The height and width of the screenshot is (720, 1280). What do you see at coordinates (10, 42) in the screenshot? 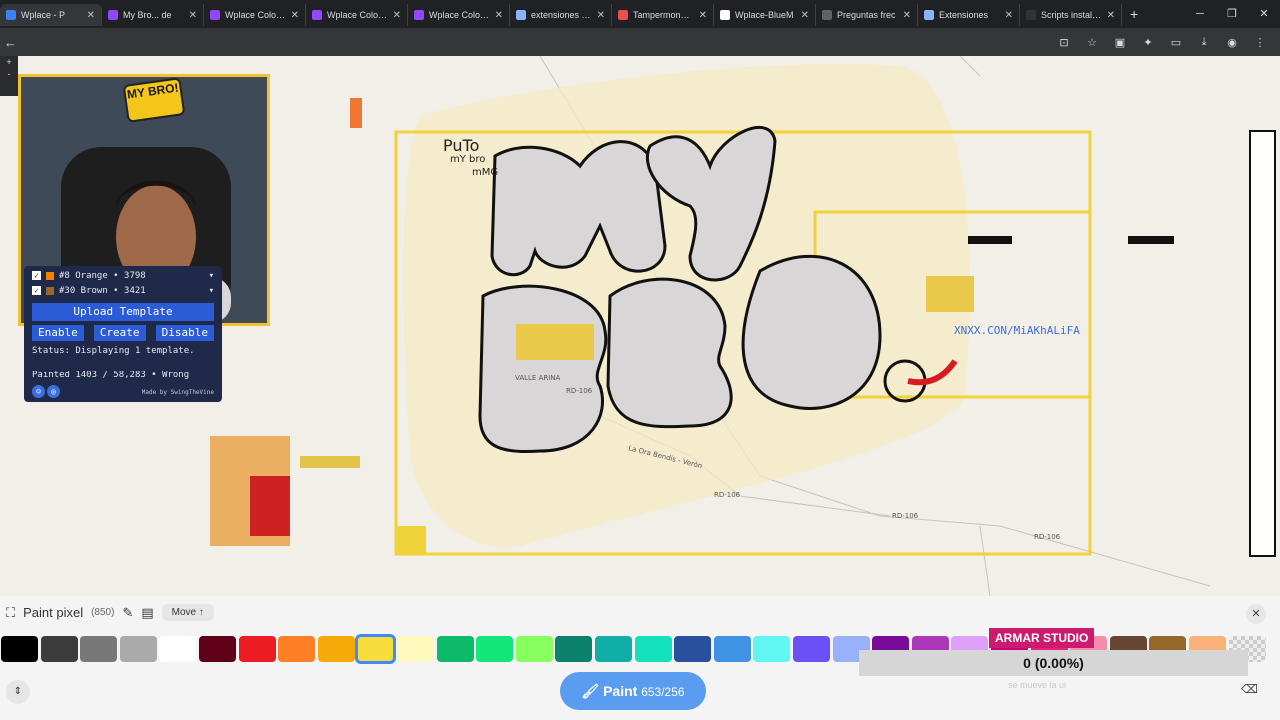
I see `back-icon: ←` at bounding box center [10, 42].